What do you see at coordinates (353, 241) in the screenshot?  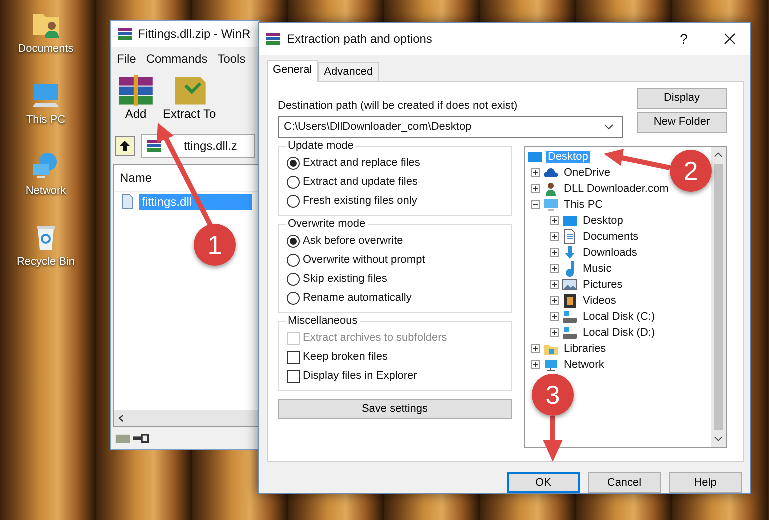 I see `option-label: Ask before overwrite` at bounding box center [353, 241].